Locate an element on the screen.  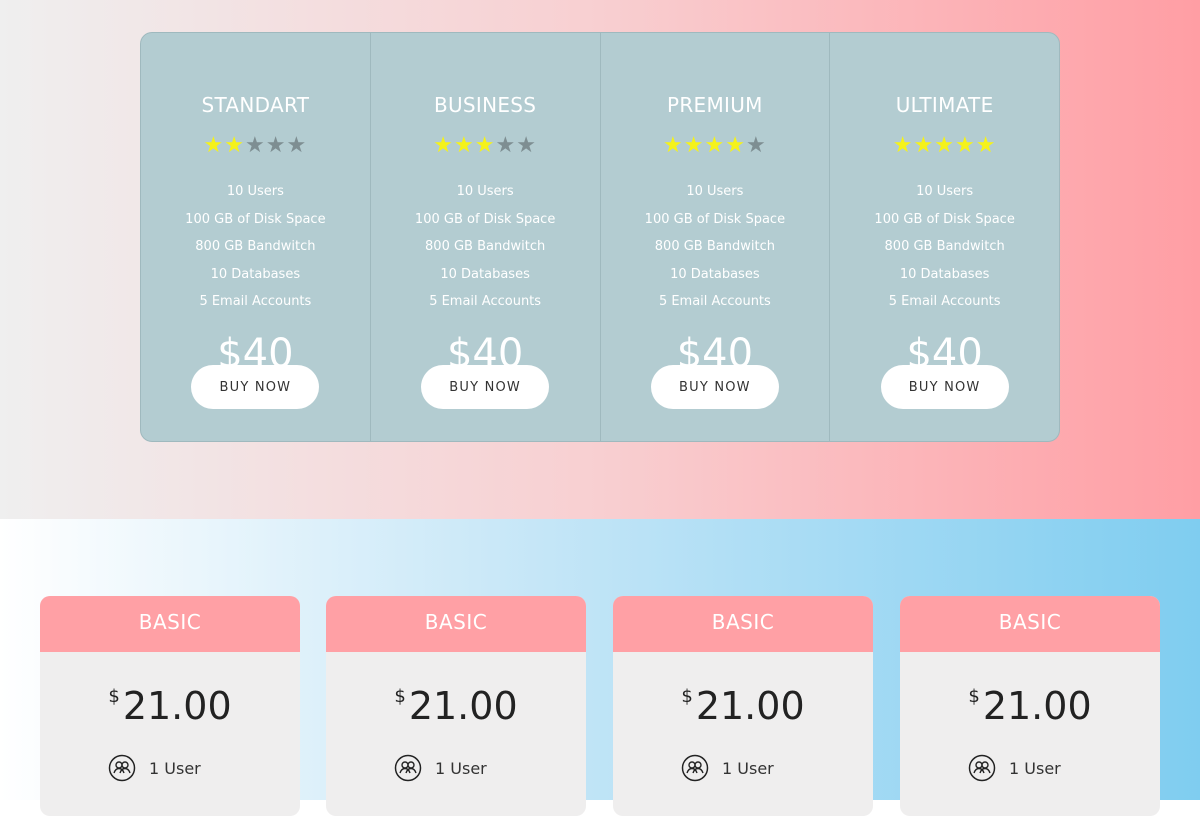
plan-name: ULTIMATE is located at coordinates (944, 105).